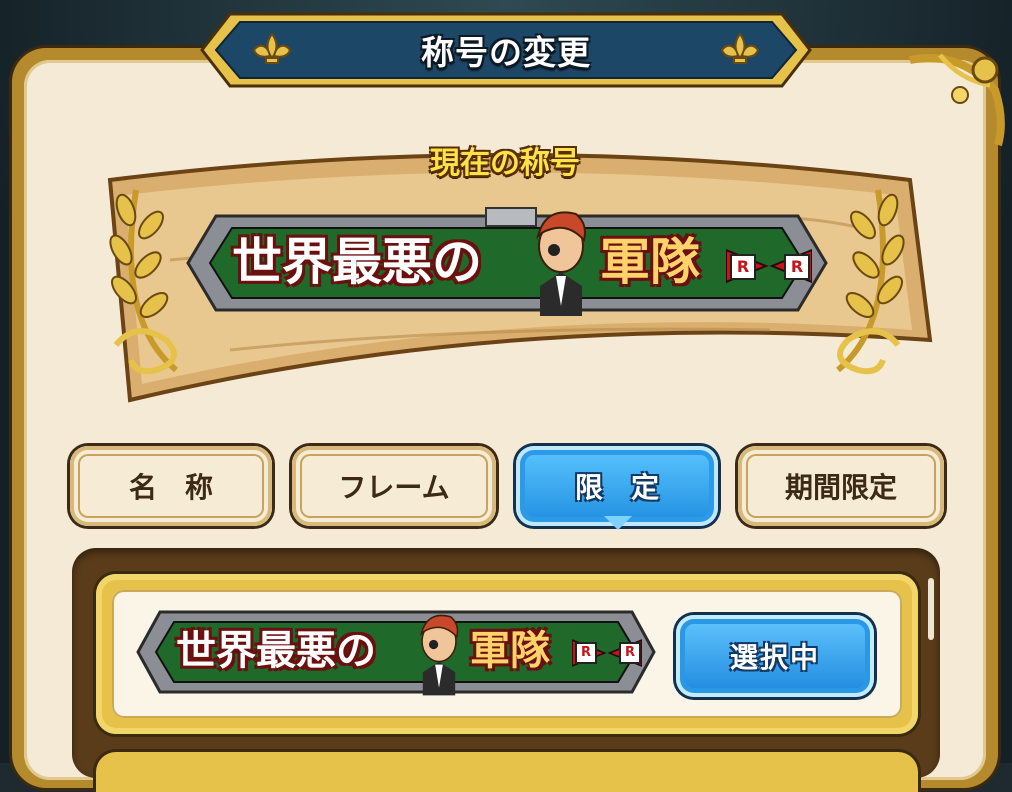  What do you see at coordinates (617, 486) in the screenshot?
I see `tab-limited: 限 定` at bounding box center [617, 486].